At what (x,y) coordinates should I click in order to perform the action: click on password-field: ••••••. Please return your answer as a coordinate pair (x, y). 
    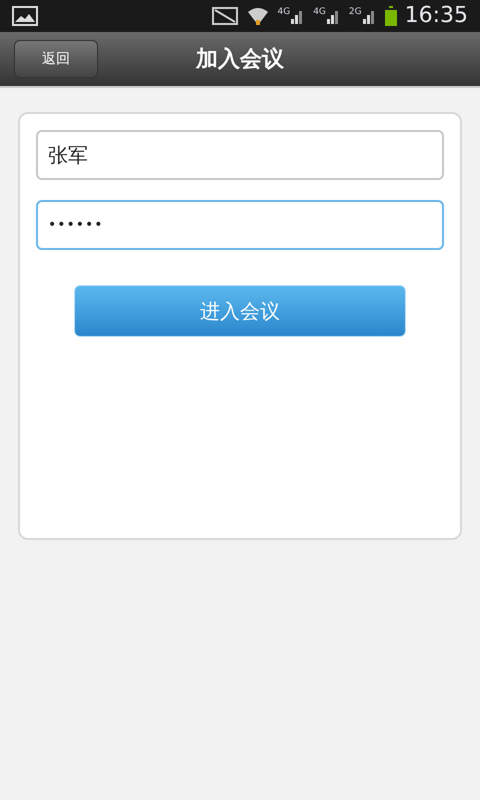
    Looking at the image, I should click on (240, 225).